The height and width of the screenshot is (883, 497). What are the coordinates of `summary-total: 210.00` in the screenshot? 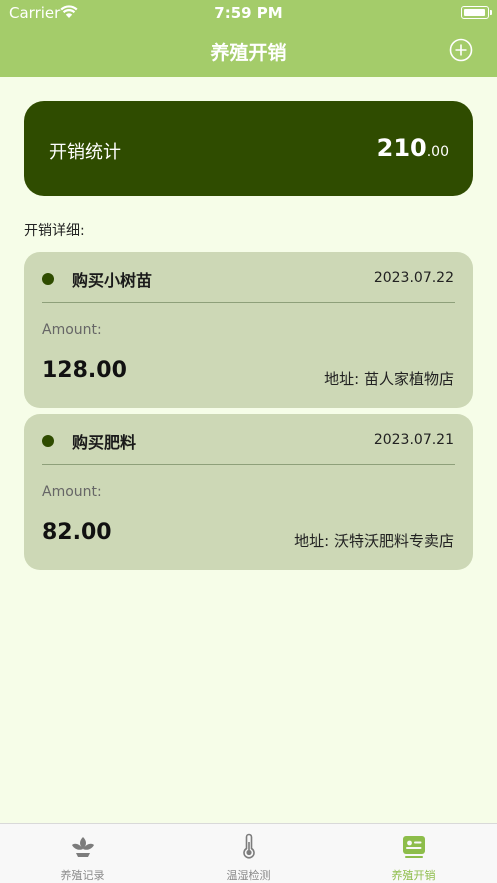 It's located at (413, 148).